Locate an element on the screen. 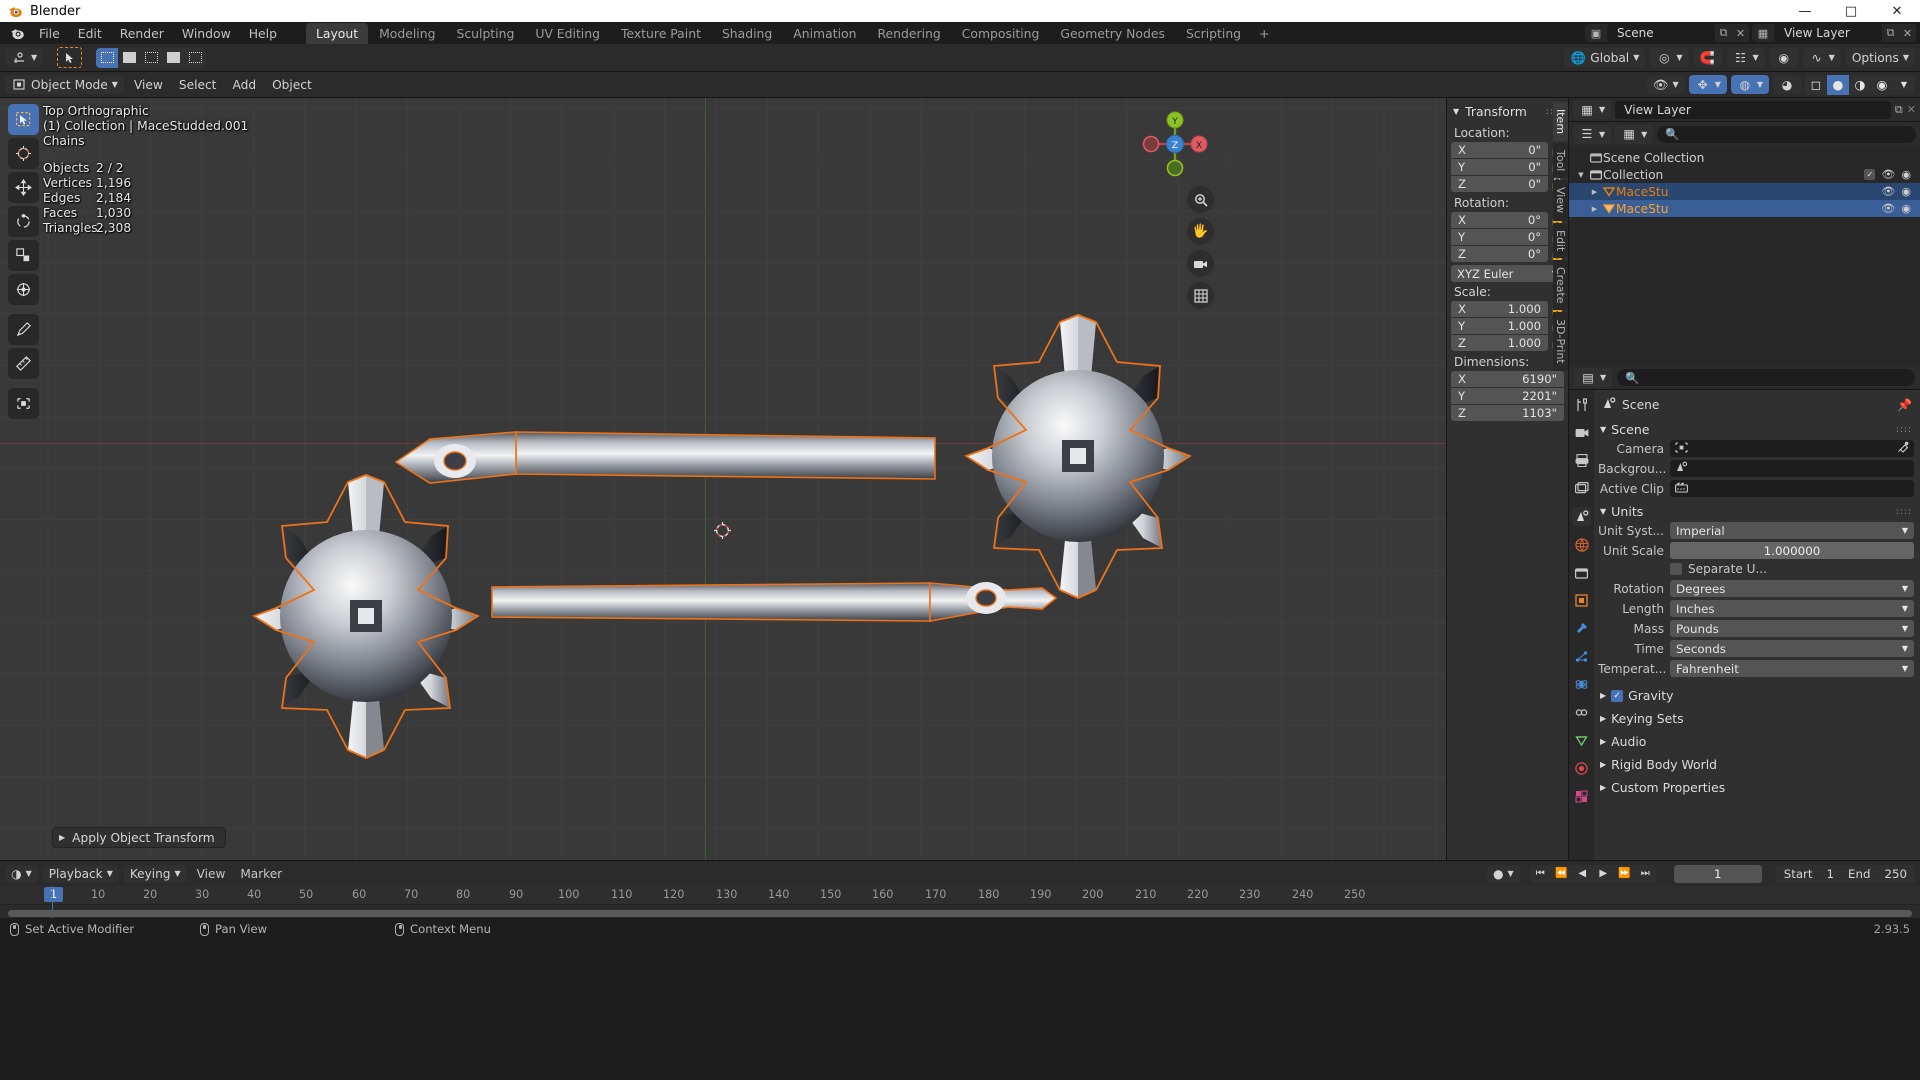 This screenshot has height=1080, width=1920. scale-x-field: X 1.000 is located at coordinates (1499, 309).